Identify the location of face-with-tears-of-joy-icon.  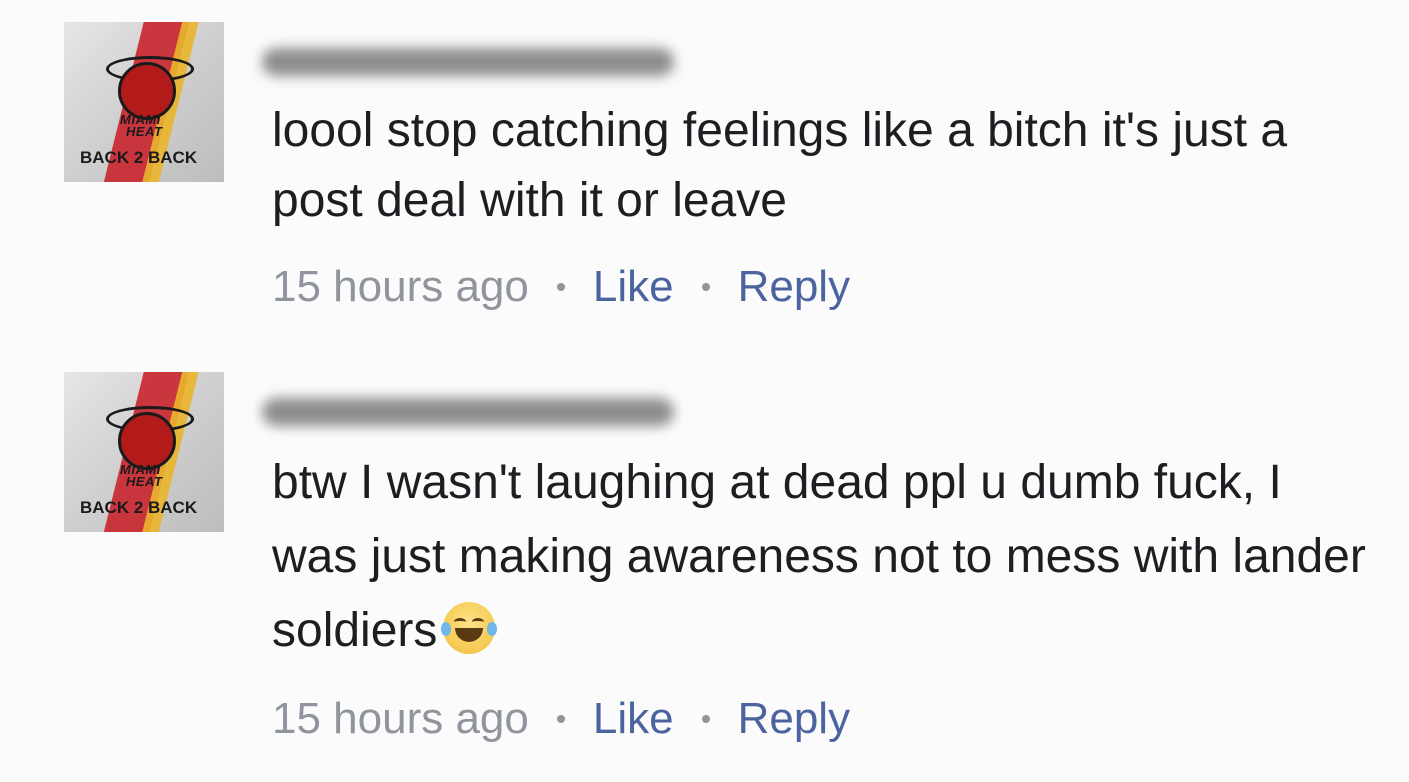
(469, 628).